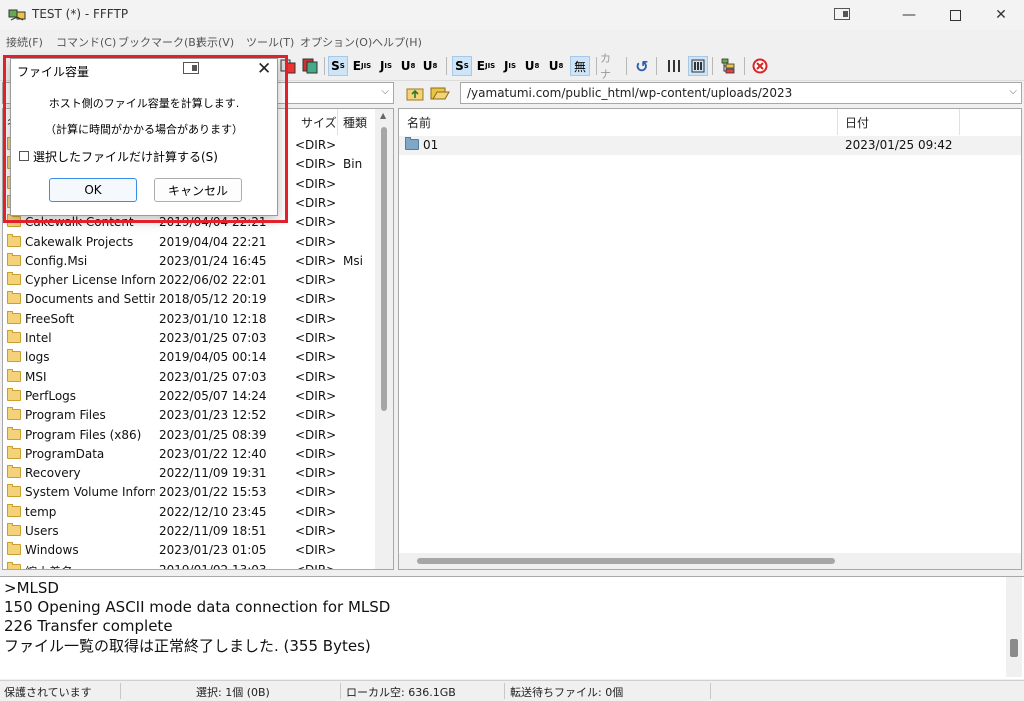  Describe the element at coordinates (51, 395) in the screenshot. I see `file-name: PerfLogs` at that location.